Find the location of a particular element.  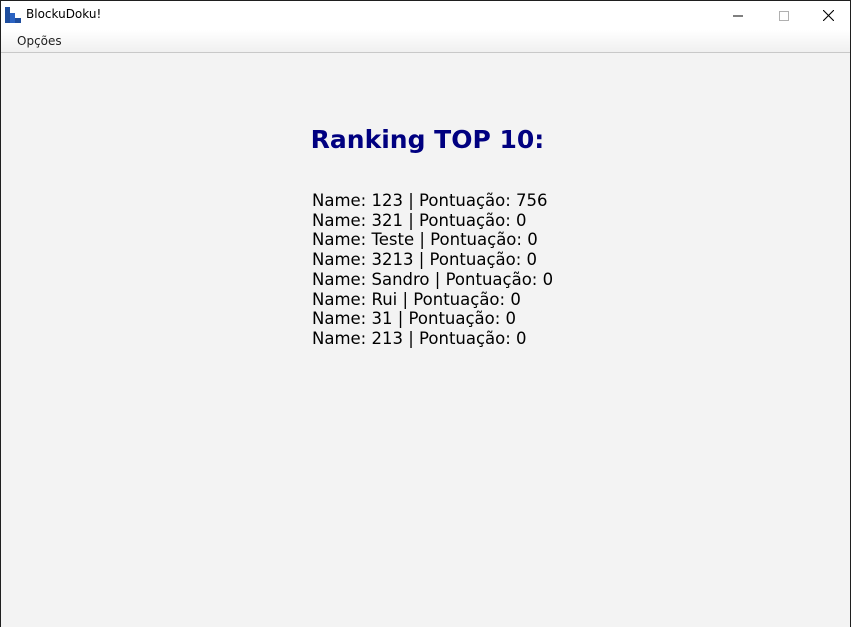

window-title: BlockuDoku! is located at coordinates (64, 14).